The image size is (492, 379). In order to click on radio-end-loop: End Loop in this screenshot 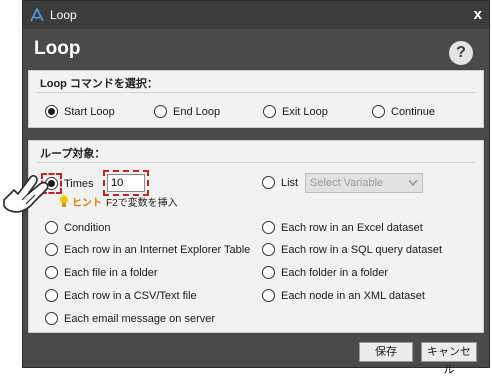, I will do `click(187, 111)`.